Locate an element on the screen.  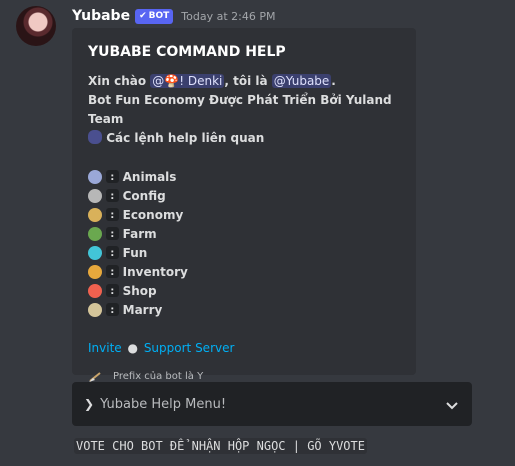
chevron-right-icon: ❯ is located at coordinates (89, 404).